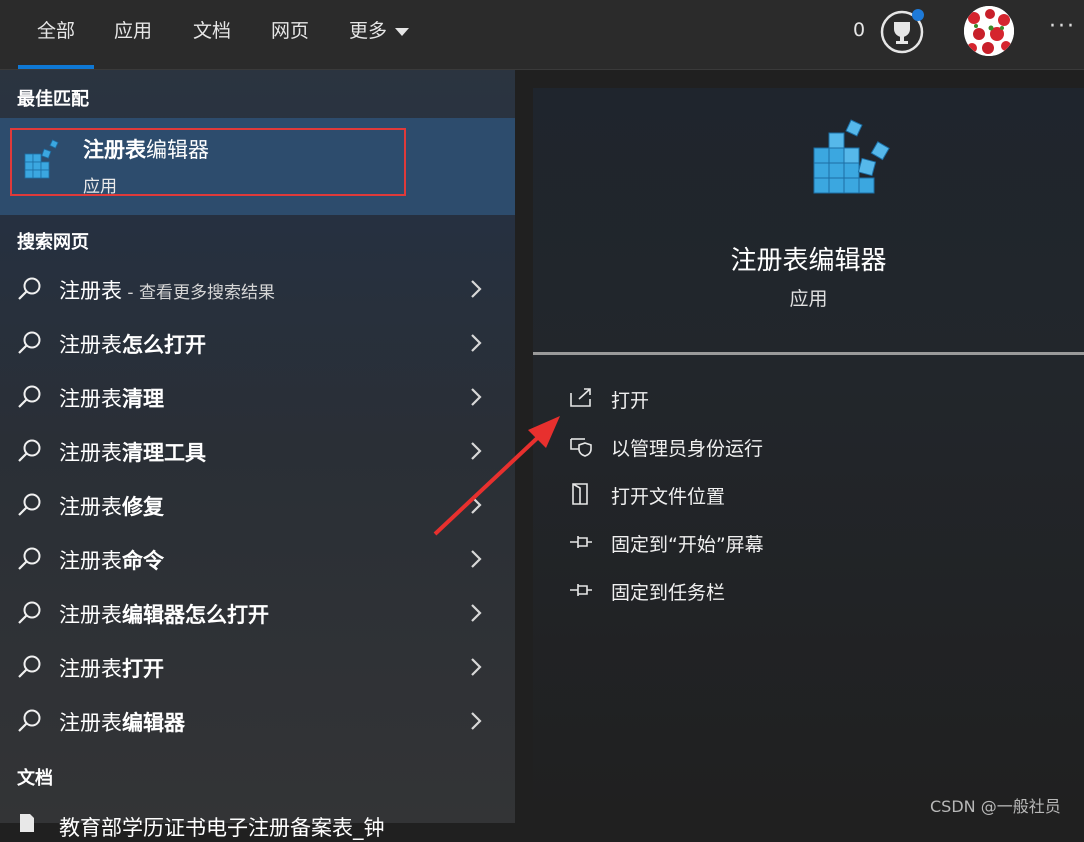 Image resolution: width=1084 pixels, height=842 pixels. What do you see at coordinates (995, 806) in the screenshot?
I see `watermark: CSDN @一般社员` at bounding box center [995, 806].